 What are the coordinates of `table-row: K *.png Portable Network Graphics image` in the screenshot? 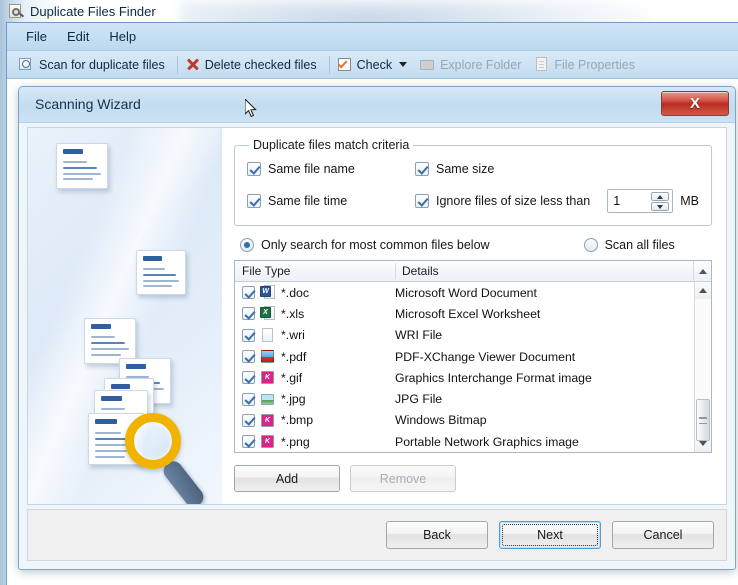 It's located at (464, 441).